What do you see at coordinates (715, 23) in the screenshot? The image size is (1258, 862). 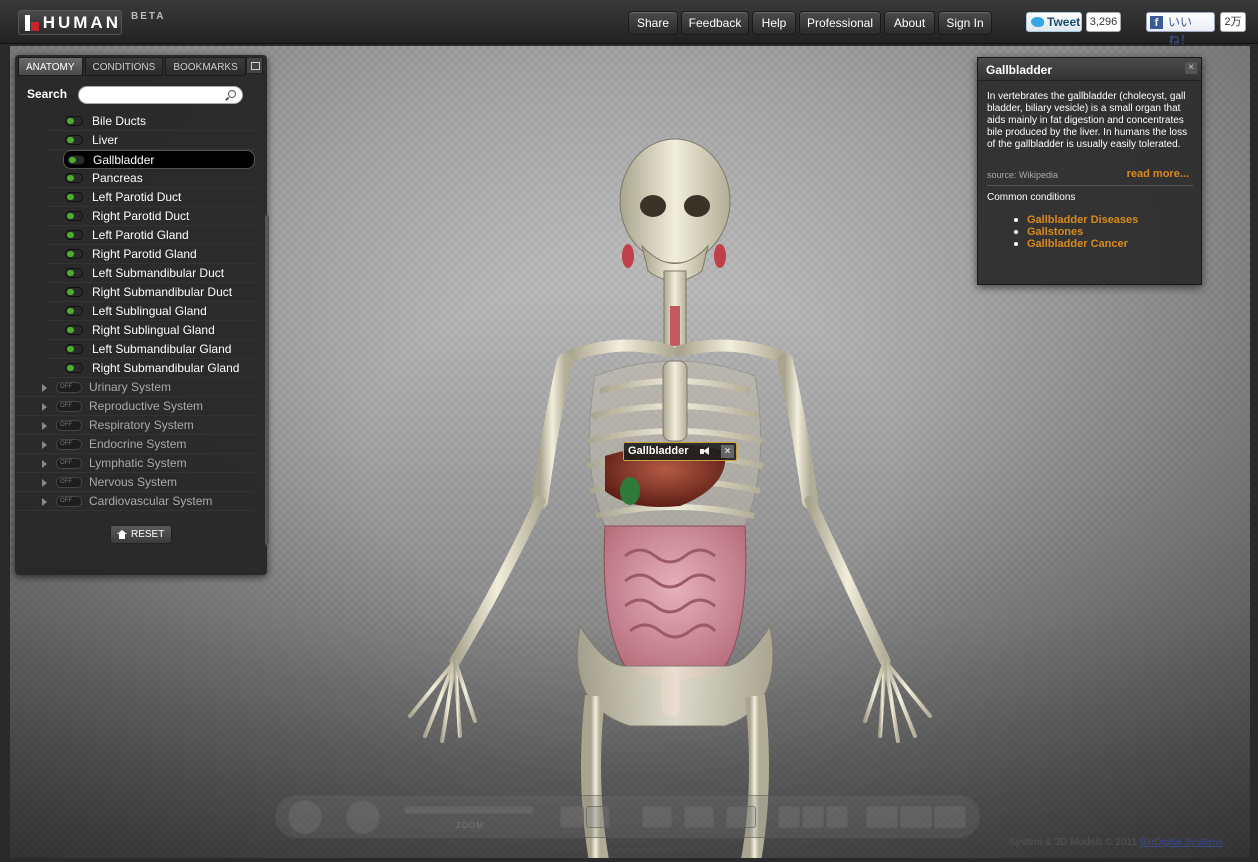 I see `feedback-button: Feedback` at bounding box center [715, 23].